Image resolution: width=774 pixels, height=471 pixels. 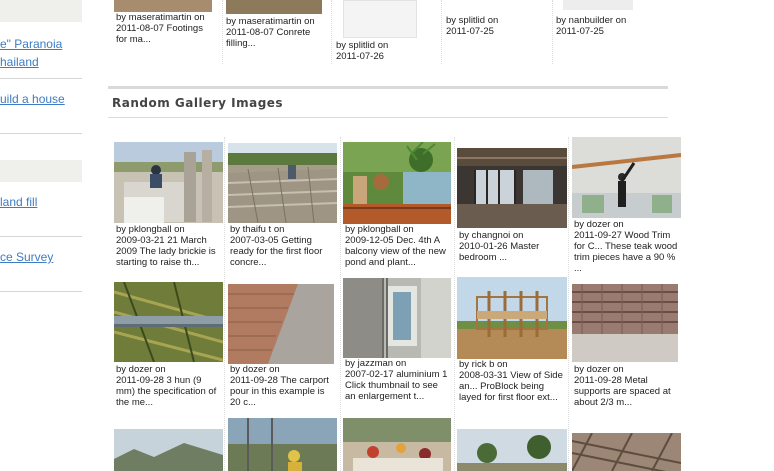 I want to click on section-underline, so click(x=388, y=117).